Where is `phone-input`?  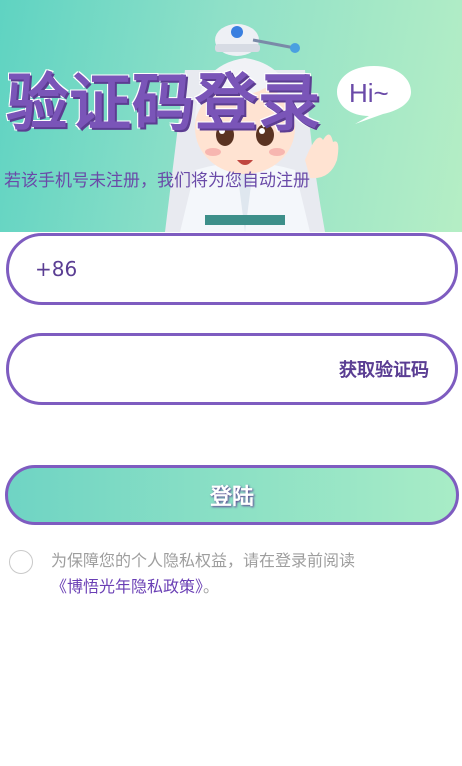 phone-input is located at coordinates (273, 269).